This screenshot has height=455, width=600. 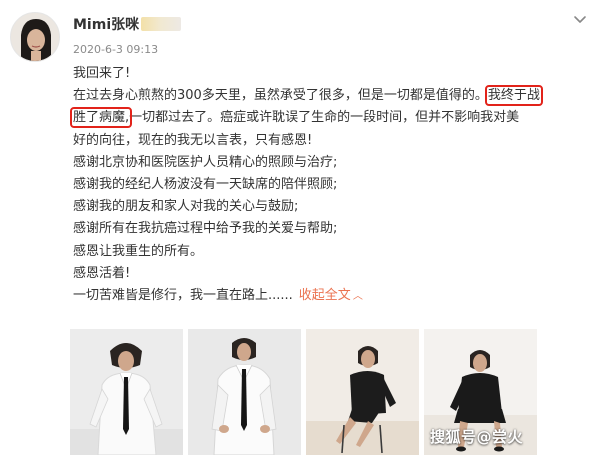 I want to click on highlight-box: 我终于战, so click(x=513, y=96).